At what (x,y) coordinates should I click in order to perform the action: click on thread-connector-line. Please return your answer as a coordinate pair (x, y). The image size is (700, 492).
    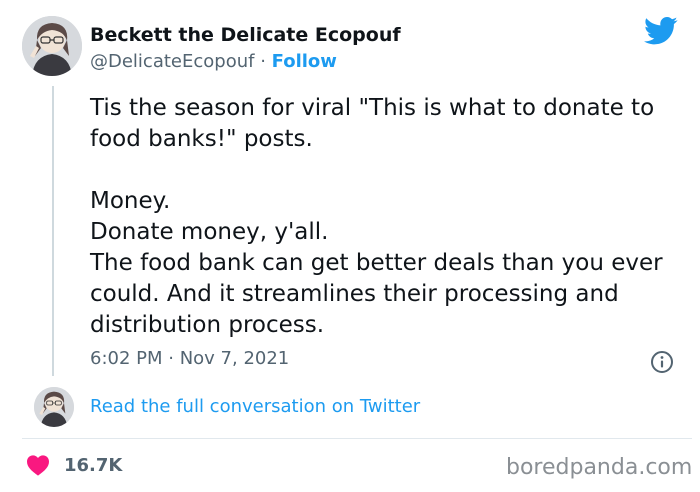
    Looking at the image, I should click on (53, 231).